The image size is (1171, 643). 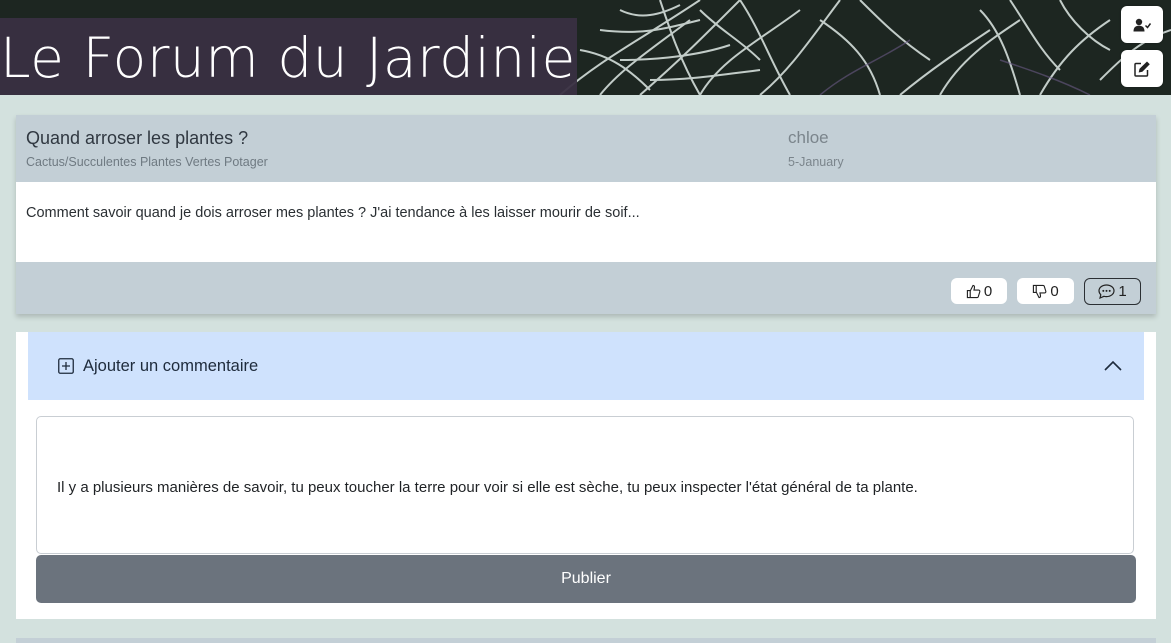 What do you see at coordinates (585, 47) in the screenshot?
I see `header-banner: Le Forum du Jardinier` at bounding box center [585, 47].